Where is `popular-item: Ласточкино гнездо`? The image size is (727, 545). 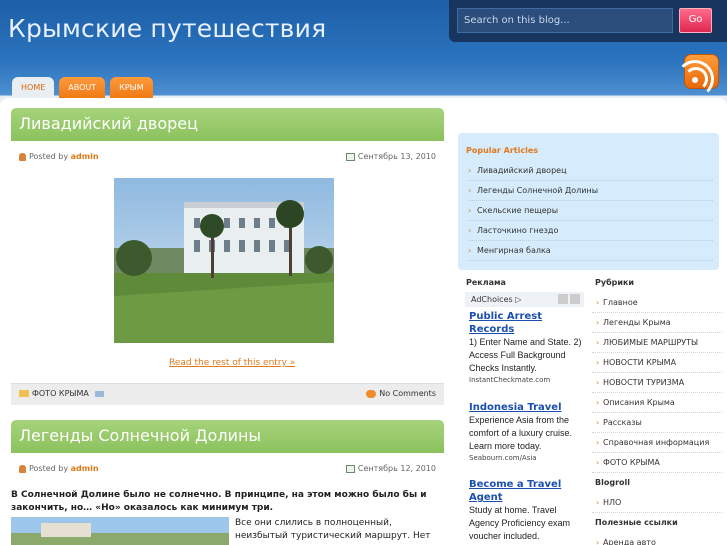
popular-item: Ласточкино гнездо is located at coordinates (590, 231).